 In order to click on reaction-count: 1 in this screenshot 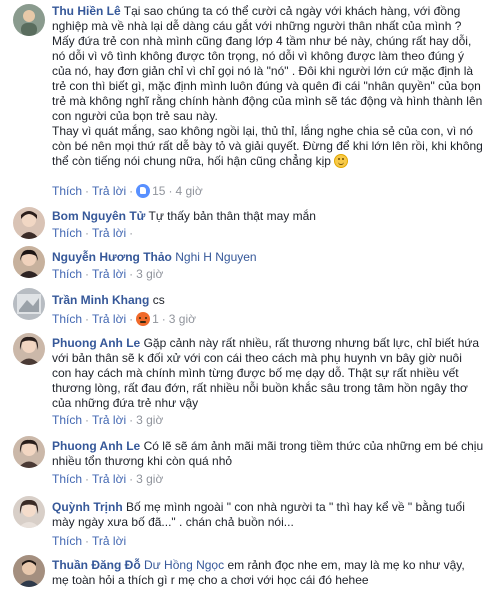, I will do `click(155, 319)`.